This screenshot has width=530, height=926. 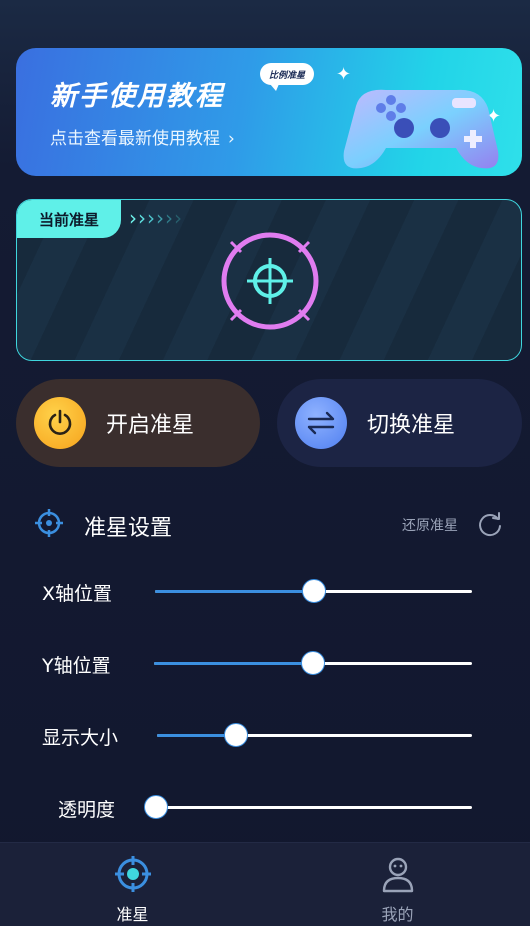 I want to click on slider-label: Y轴位置, so click(x=76, y=666).